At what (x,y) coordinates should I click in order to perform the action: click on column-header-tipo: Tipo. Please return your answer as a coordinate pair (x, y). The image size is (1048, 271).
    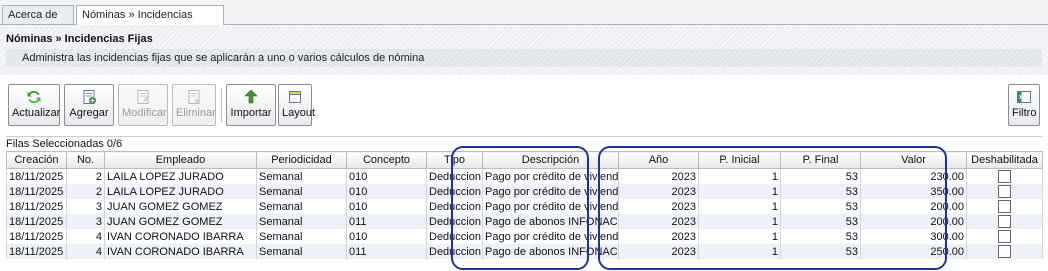
    Looking at the image, I should click on (454, 160).